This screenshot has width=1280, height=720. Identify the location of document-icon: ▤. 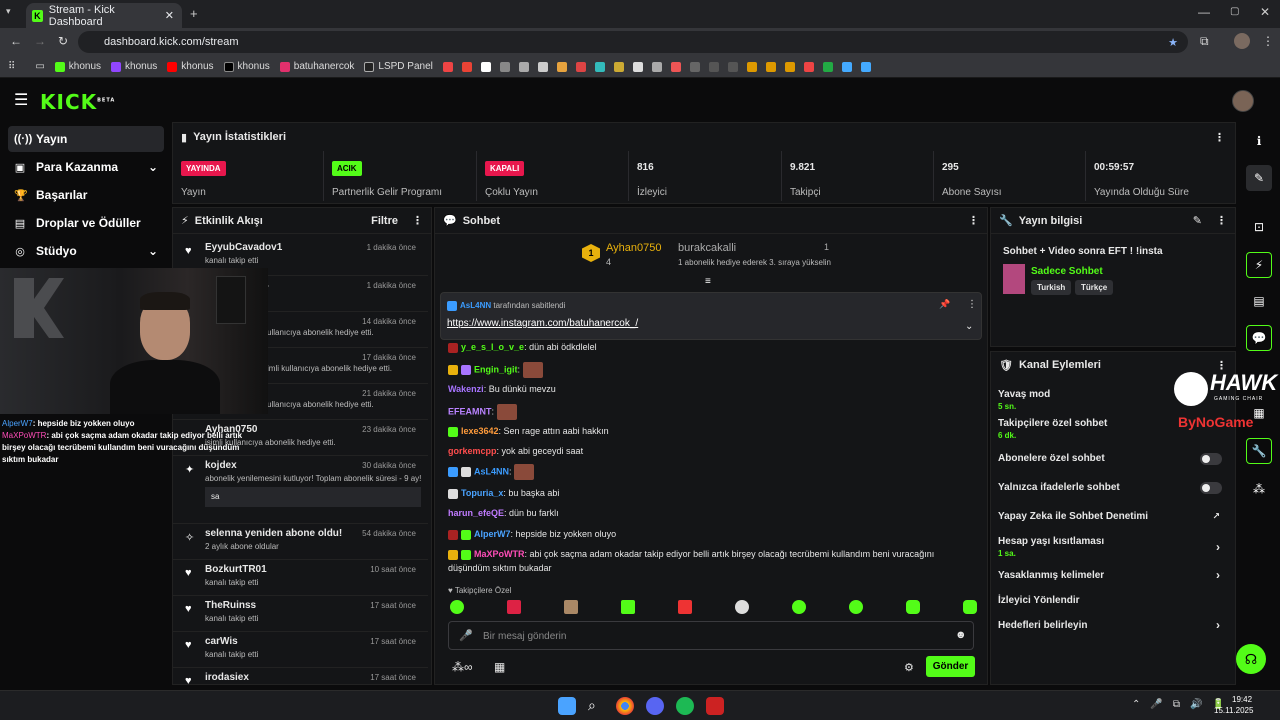
(1259, 301).